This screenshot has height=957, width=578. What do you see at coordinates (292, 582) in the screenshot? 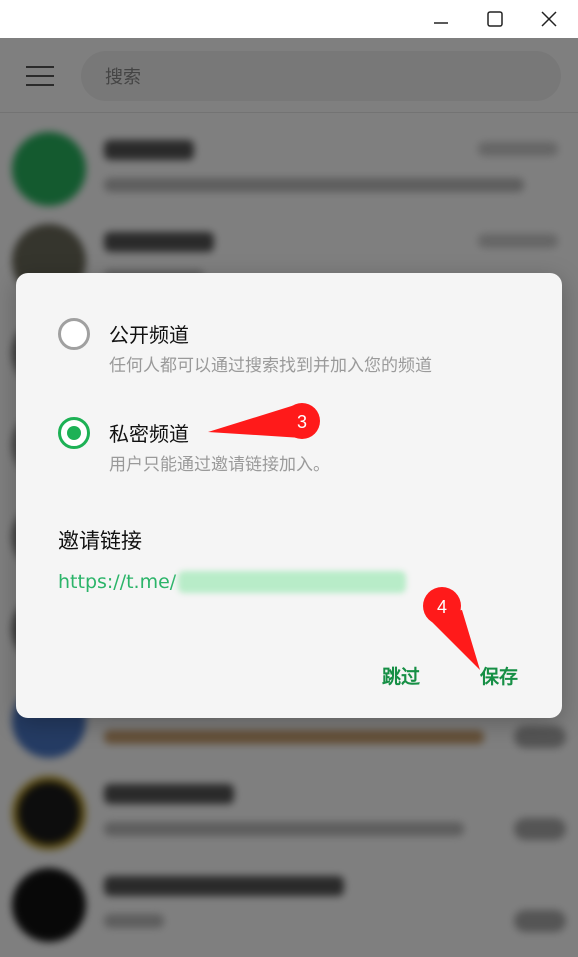
I see `invite-link-redacted` at bounding box center [292, 582].